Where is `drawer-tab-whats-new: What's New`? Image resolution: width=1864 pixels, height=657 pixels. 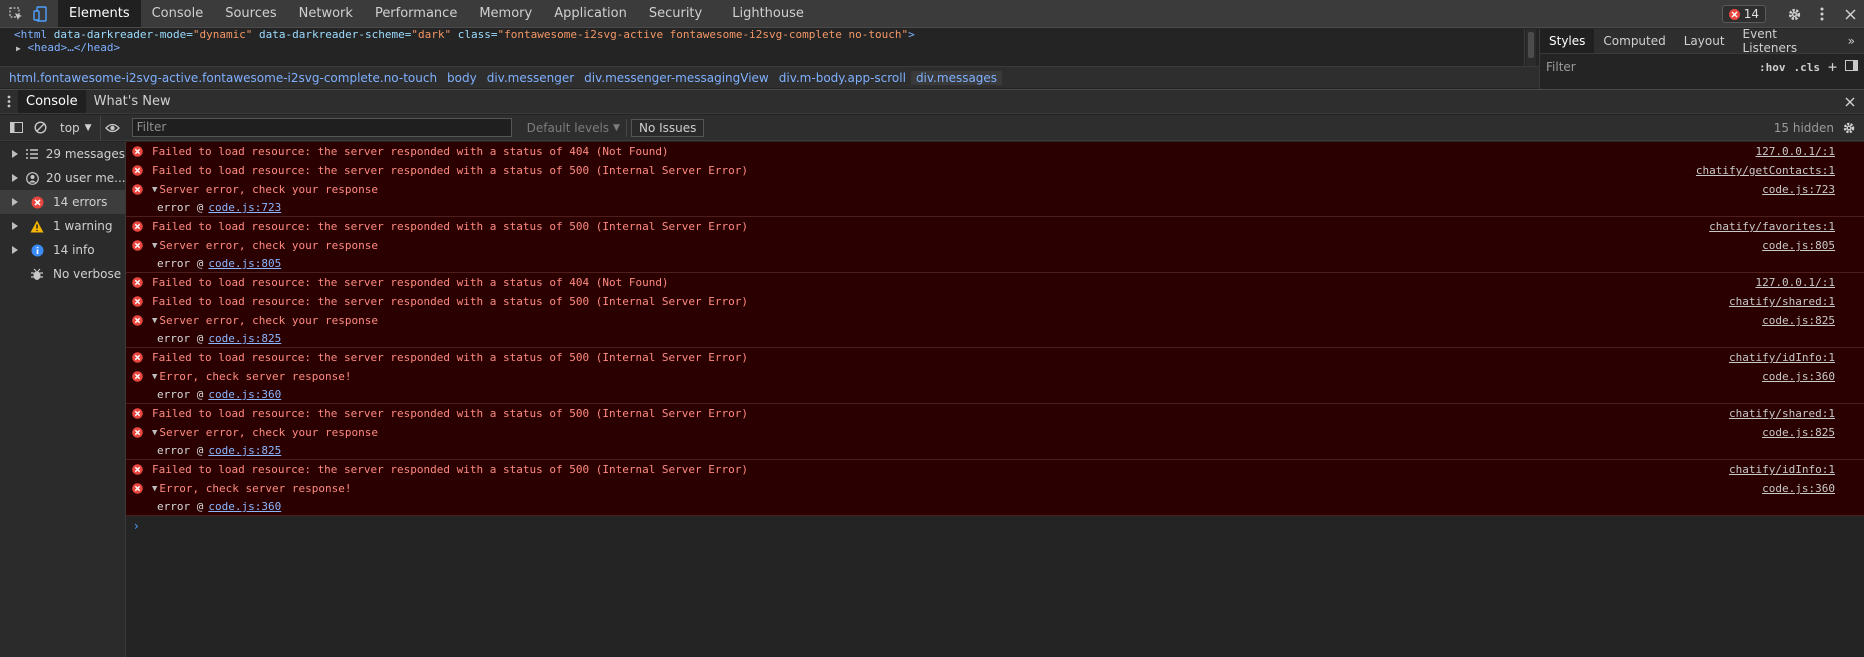
drawer-tab-whats-new: What's New is located at coordinates (132, 101).